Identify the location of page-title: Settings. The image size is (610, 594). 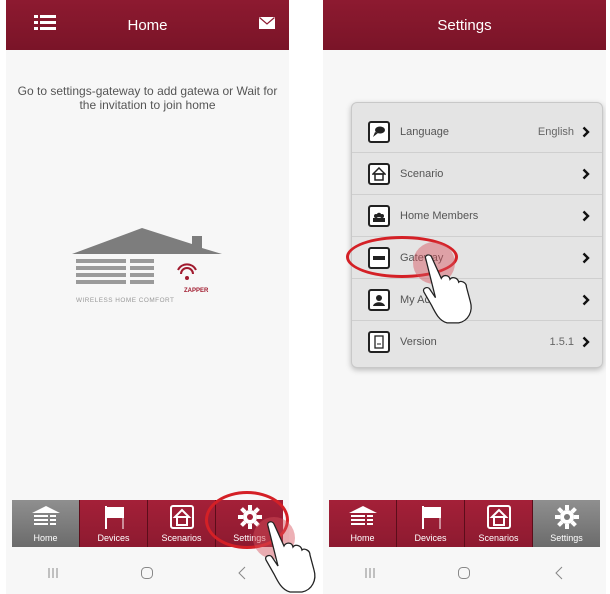
(464, 25).